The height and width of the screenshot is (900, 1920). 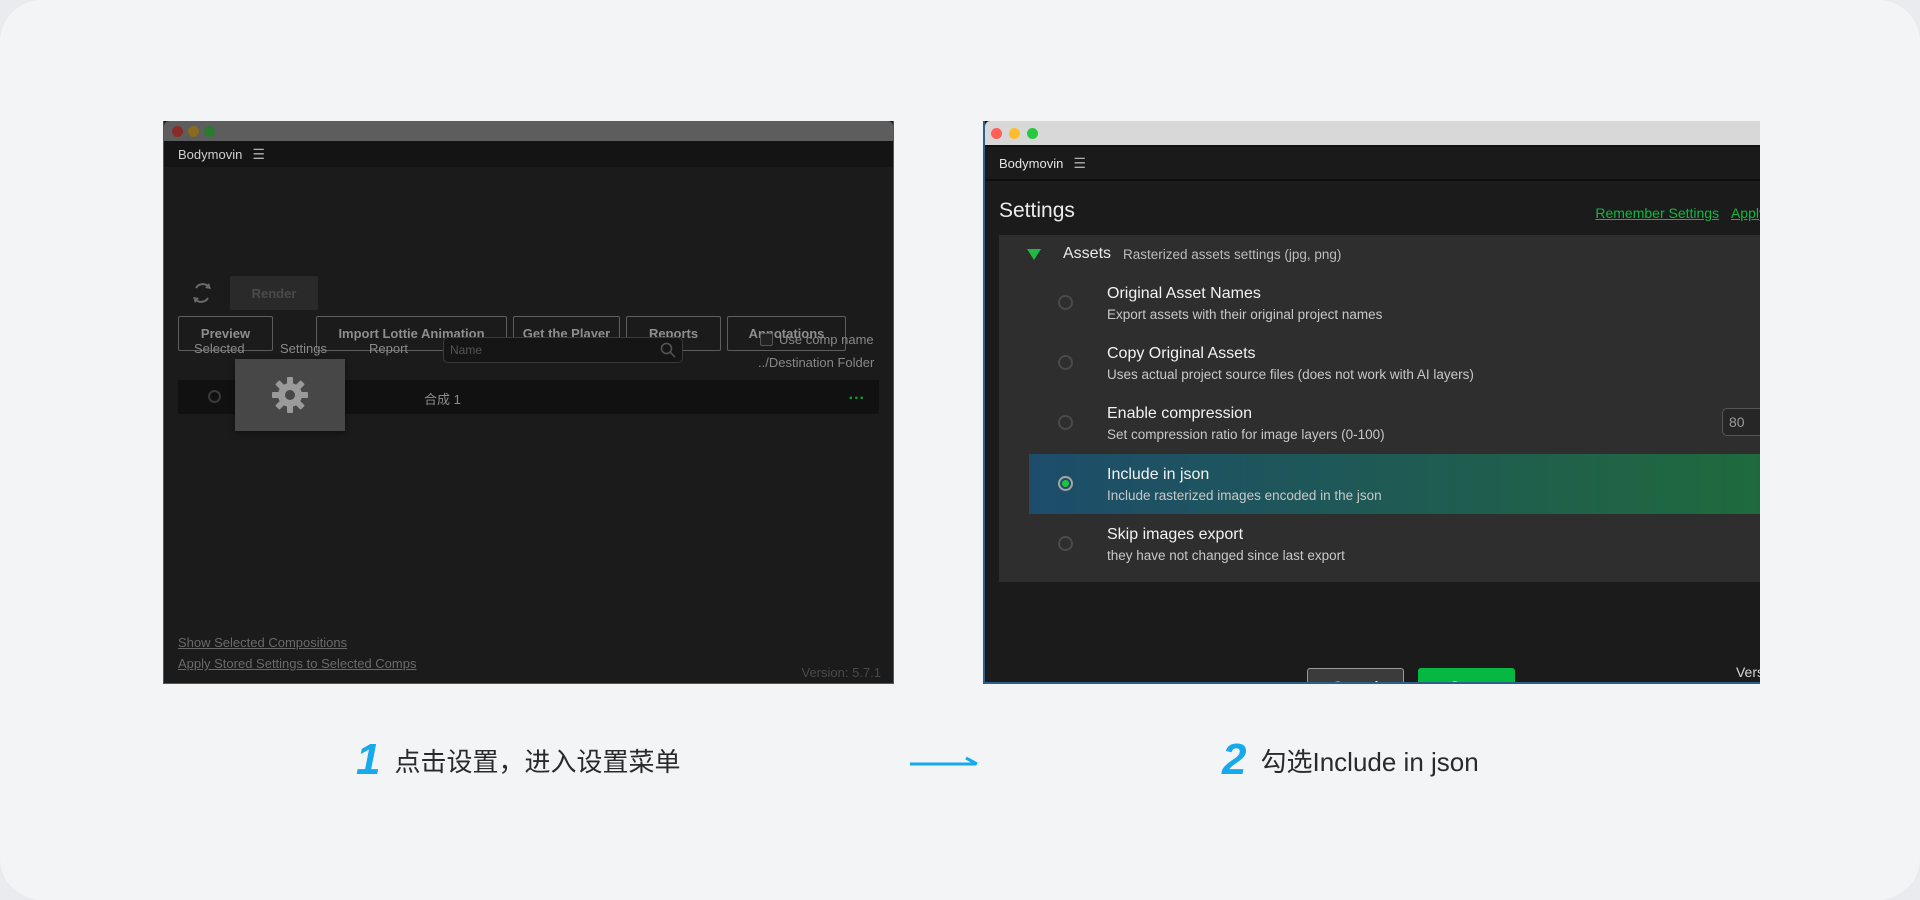 What do you see at coordinates (1037, 210) in the screenshot?
I see `settings-title: Settings` at bounding box center [1037, 210].